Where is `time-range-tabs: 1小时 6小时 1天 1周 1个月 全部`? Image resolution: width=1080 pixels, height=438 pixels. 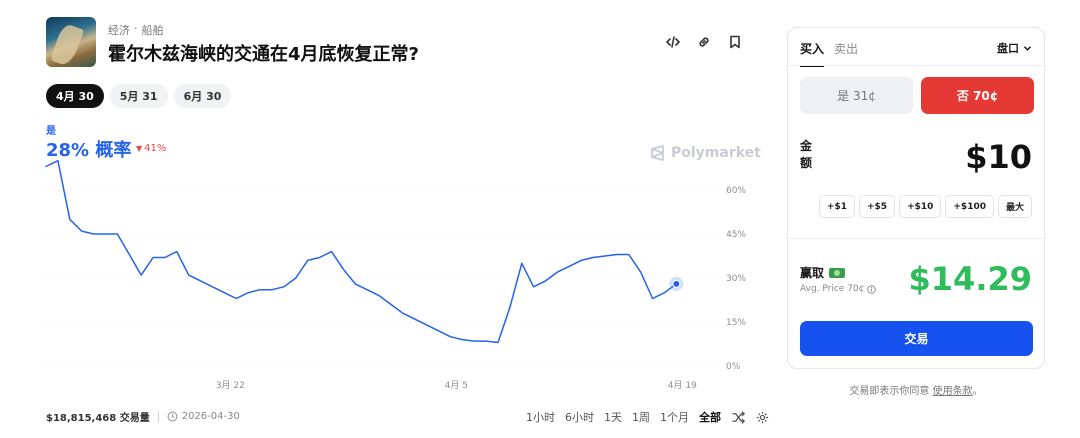
time-range-tabs: 1小时 6小时 1天 1周 1个月 全部 is located at coordinates (647, 417).